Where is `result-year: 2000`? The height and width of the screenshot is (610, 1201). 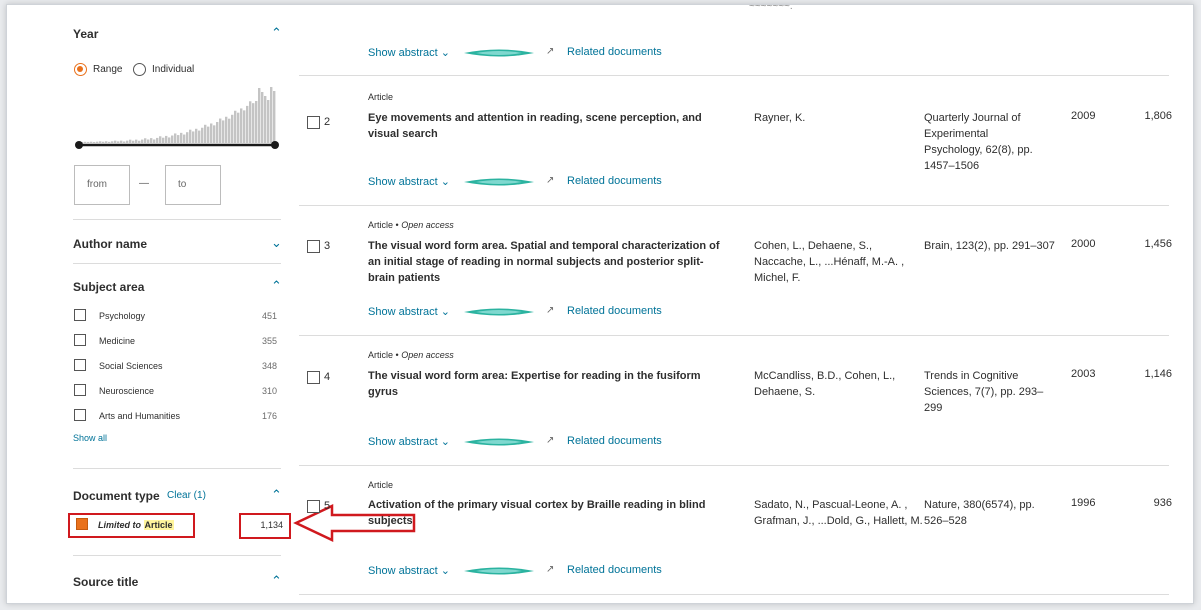
result-year: 2000 is located at coordinates (1083, 244).